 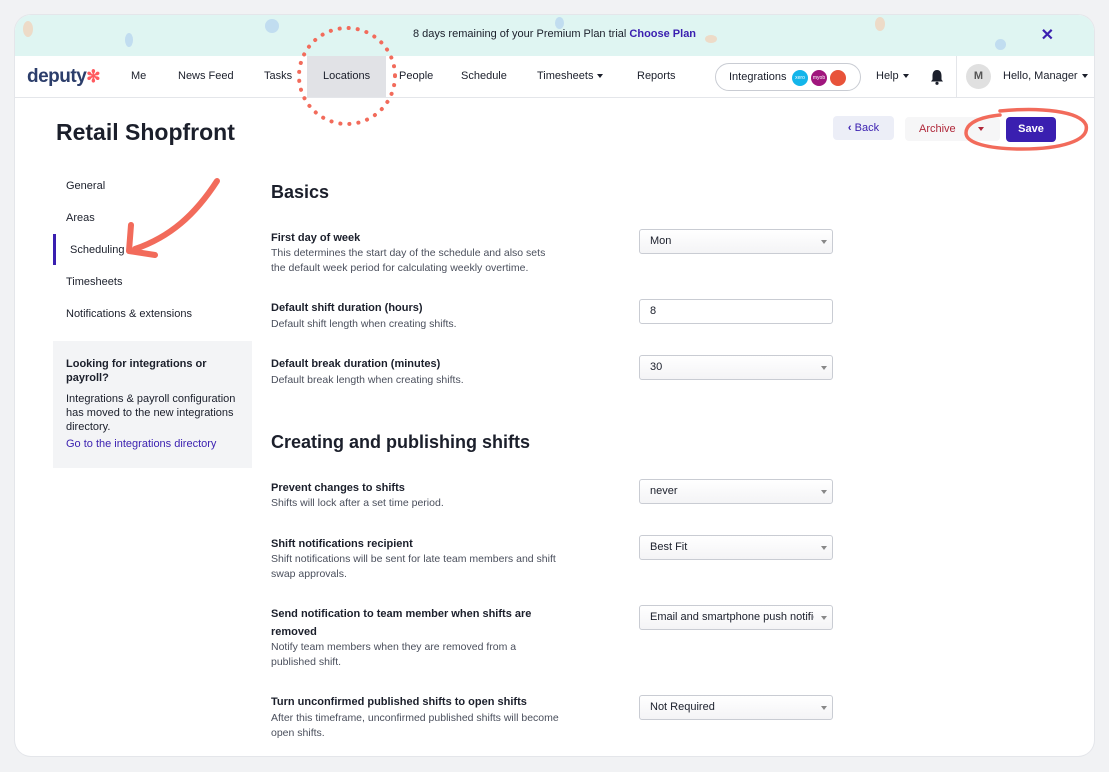 I want to click on archive-dropdown-icon, so click(x=981, y=129).